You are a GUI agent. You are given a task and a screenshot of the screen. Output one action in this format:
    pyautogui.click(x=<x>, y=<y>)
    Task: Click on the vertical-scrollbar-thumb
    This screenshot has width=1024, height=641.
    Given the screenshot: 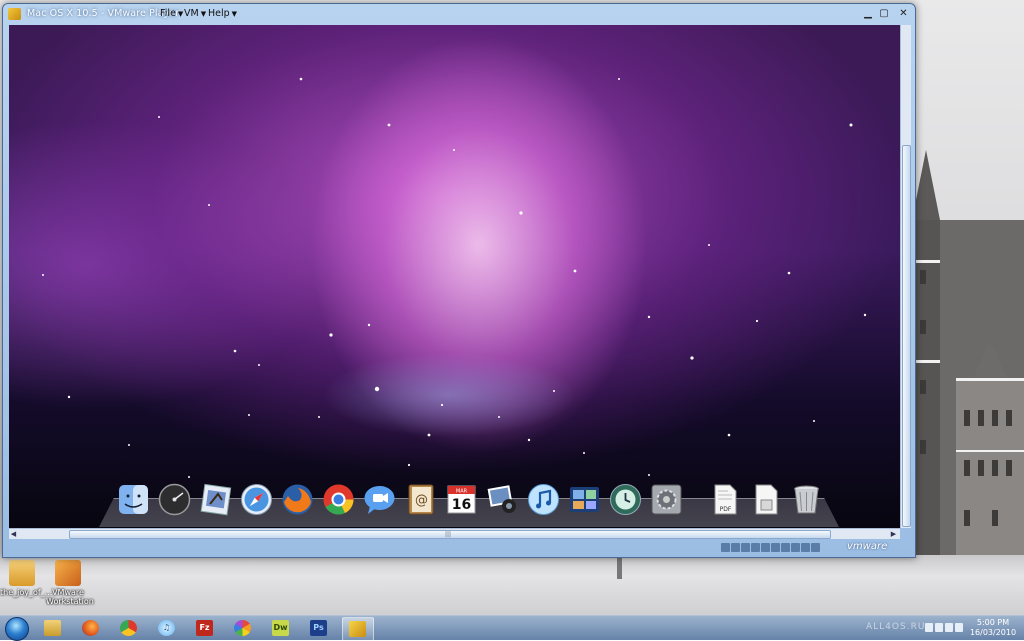 What is the action you would take?
    pyautogui.click(x=906, y=336)
    